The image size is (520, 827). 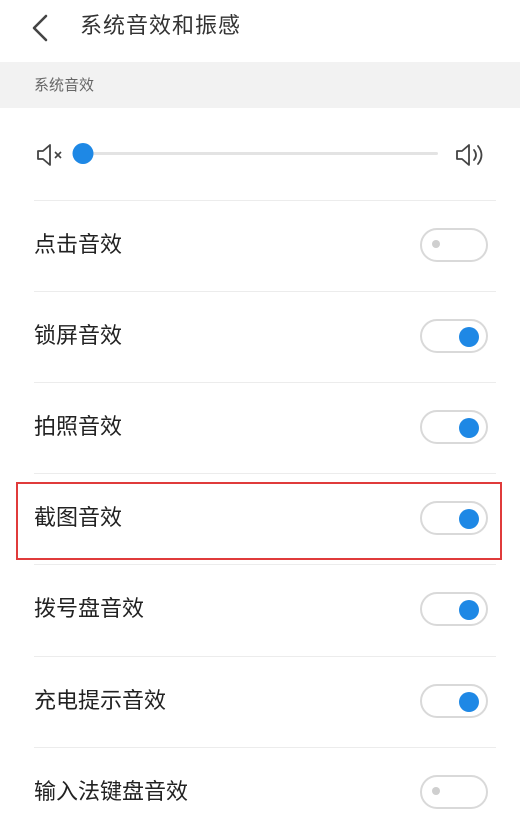 I want to click on back-arrow-icon, so click(x=40, y=28).